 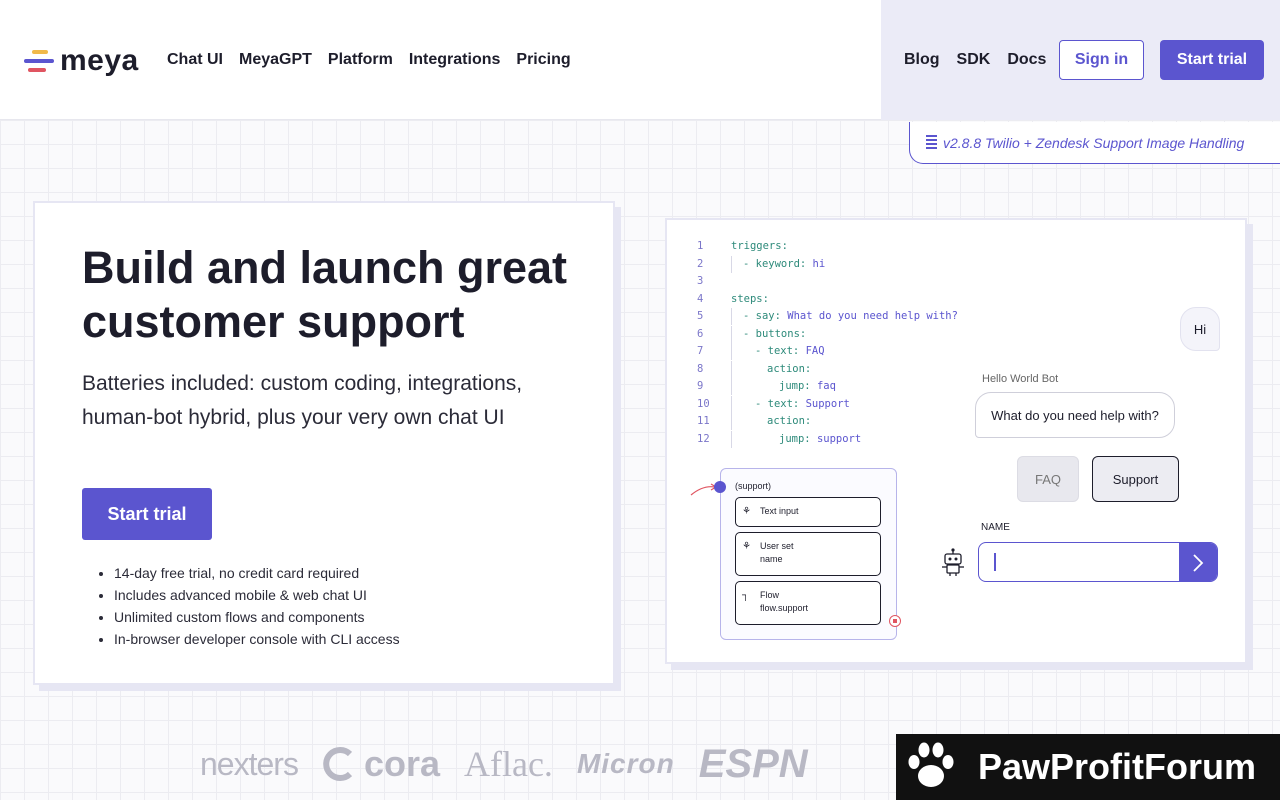 What do you see at coordinates (827, 334) in the screenshot?
I see `code-line: 6 - buttons:` at bounding box center [827, 334].